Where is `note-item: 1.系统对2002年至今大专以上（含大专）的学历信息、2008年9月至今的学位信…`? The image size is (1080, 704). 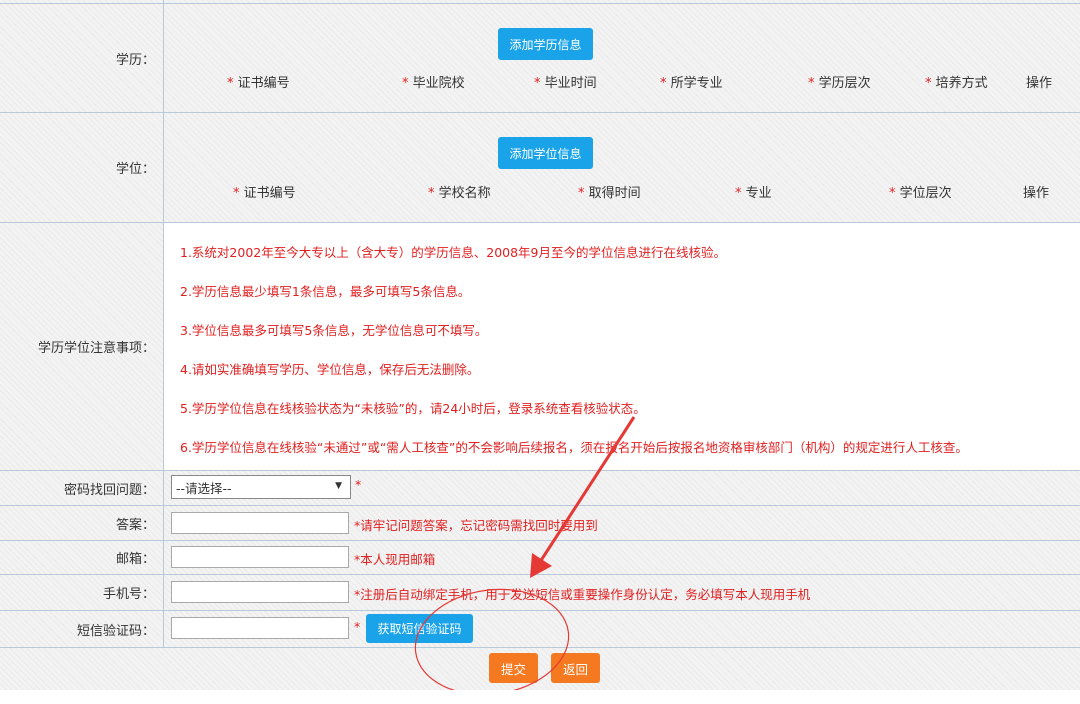
note-item: 1.系统对2002年至今大专以上（含大专）的学历信息、2008年9月至今的学位信… is located at coordinates (453, 252).